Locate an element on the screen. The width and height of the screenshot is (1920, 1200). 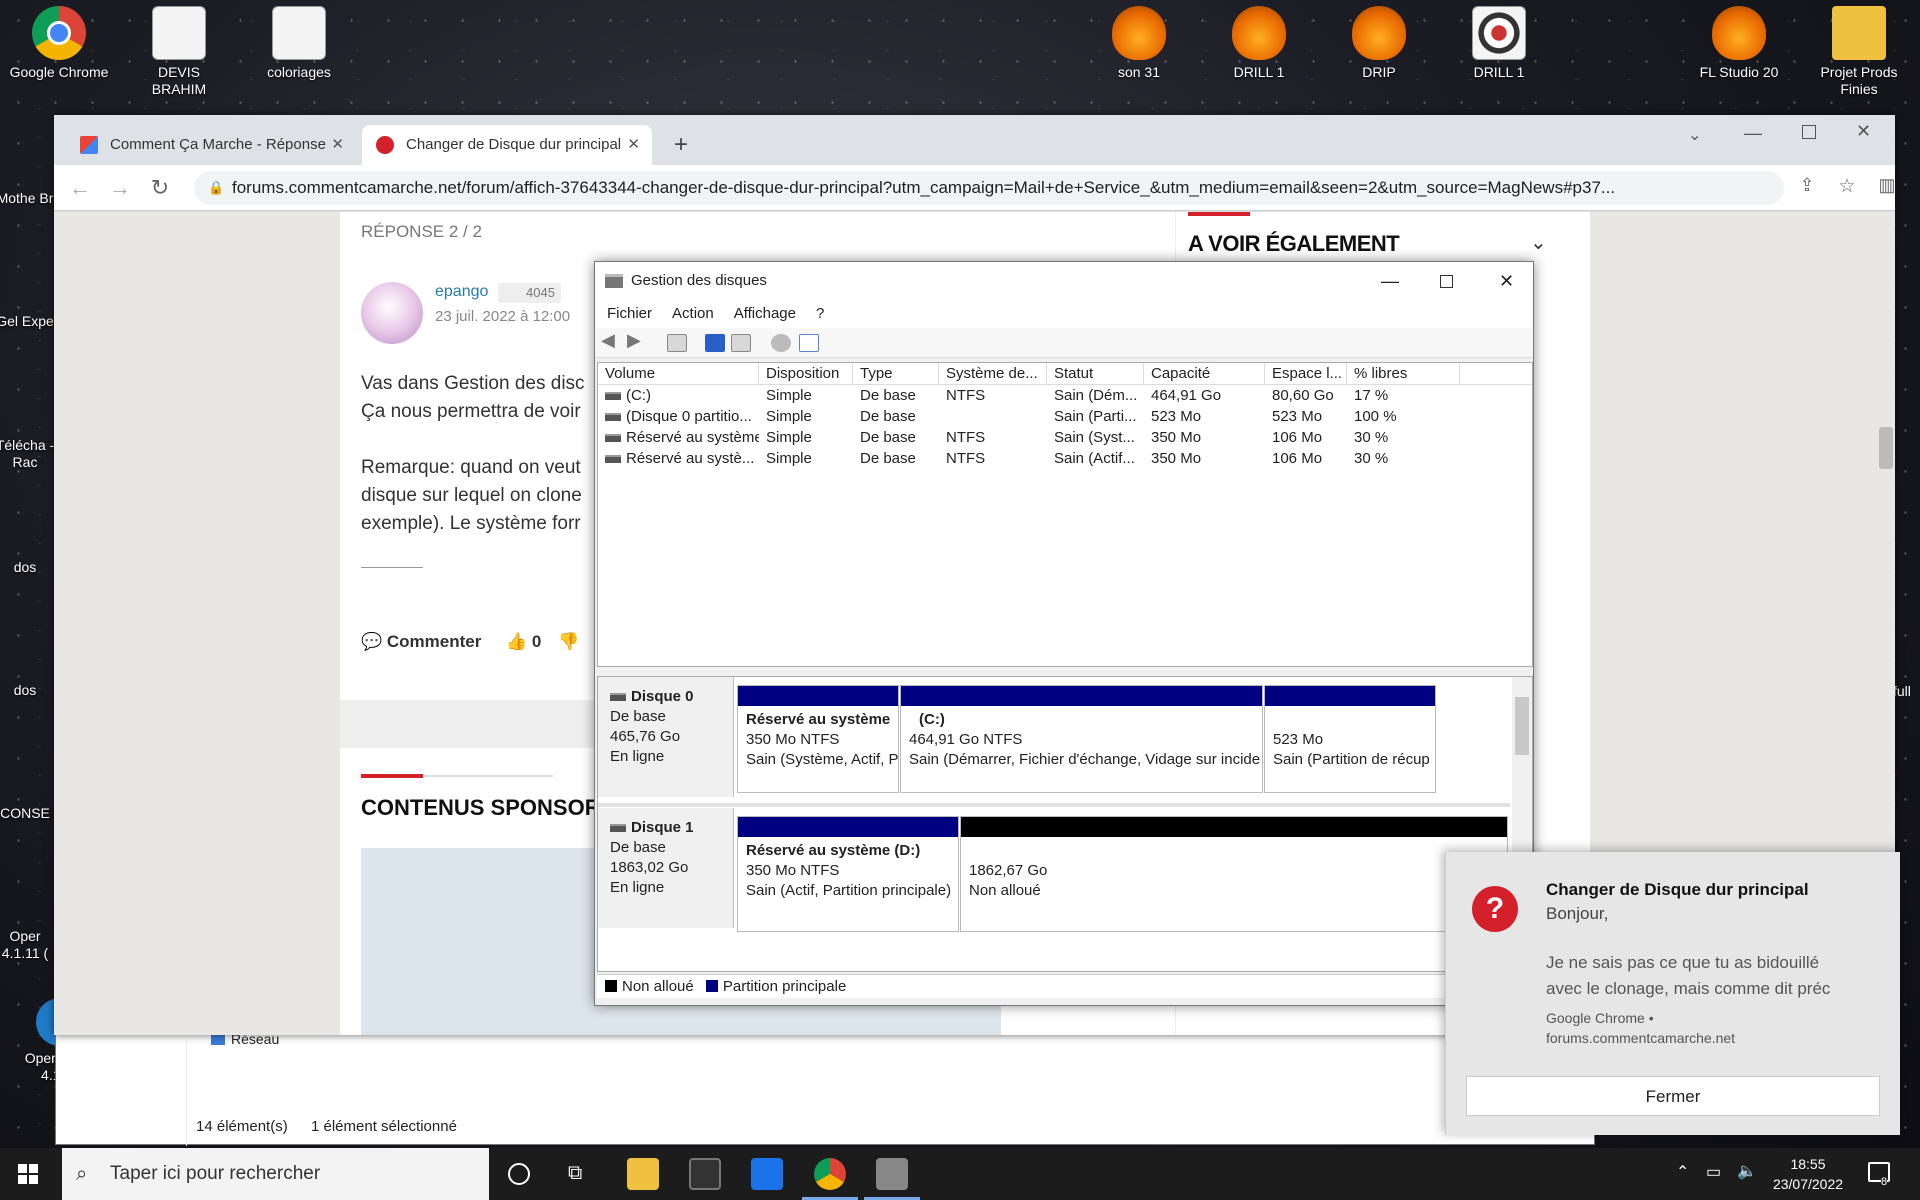
desktop-icon-left-2: Gel Expe is located at coordinates (30, 321).